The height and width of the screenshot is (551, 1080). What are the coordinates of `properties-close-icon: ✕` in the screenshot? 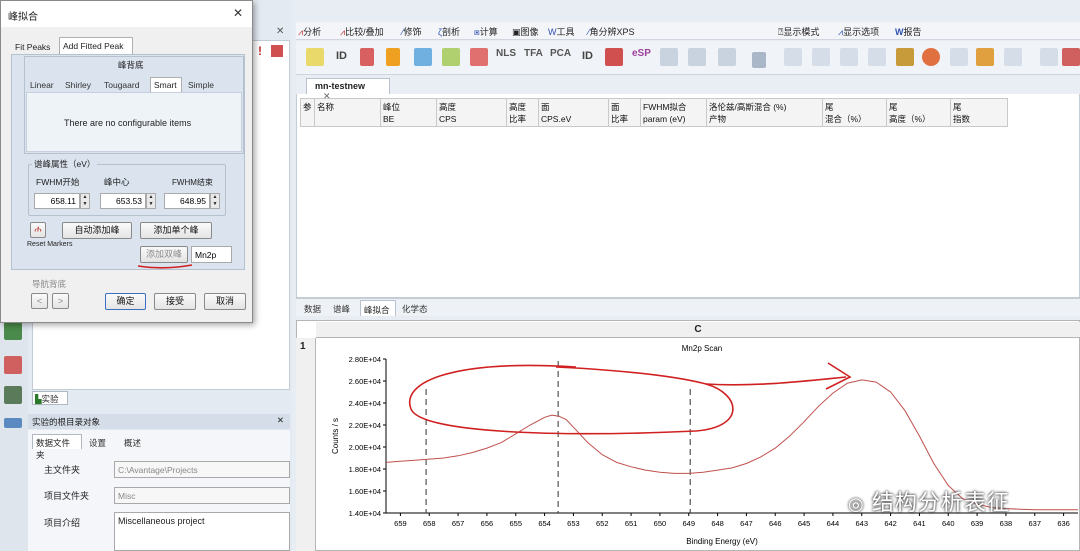 It's located at (280, 420).